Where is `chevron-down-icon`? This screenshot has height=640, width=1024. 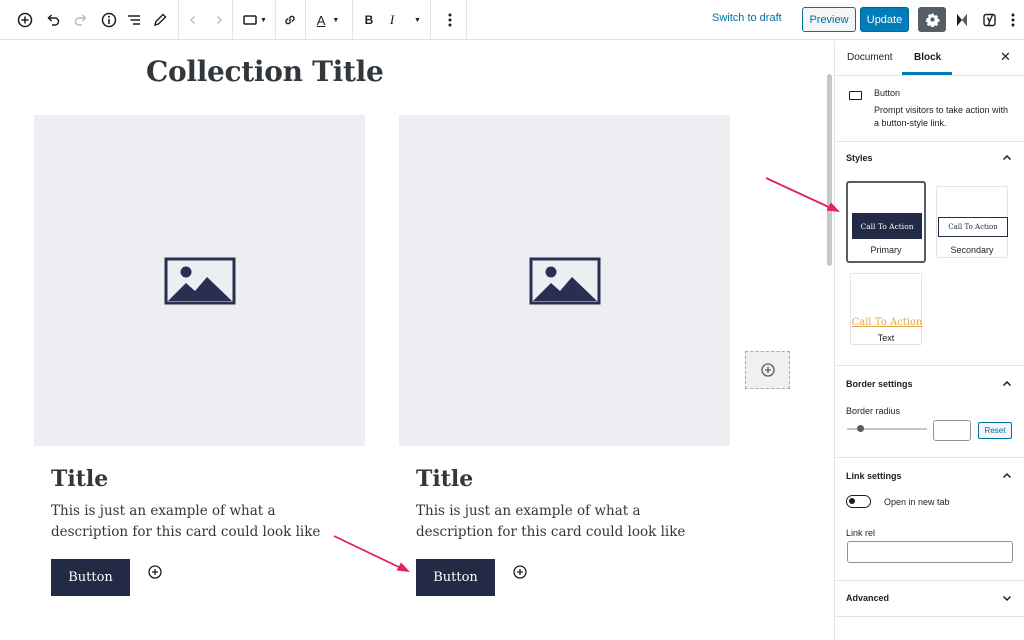
chevron-down-icon is located at coordinates (1007, 598).